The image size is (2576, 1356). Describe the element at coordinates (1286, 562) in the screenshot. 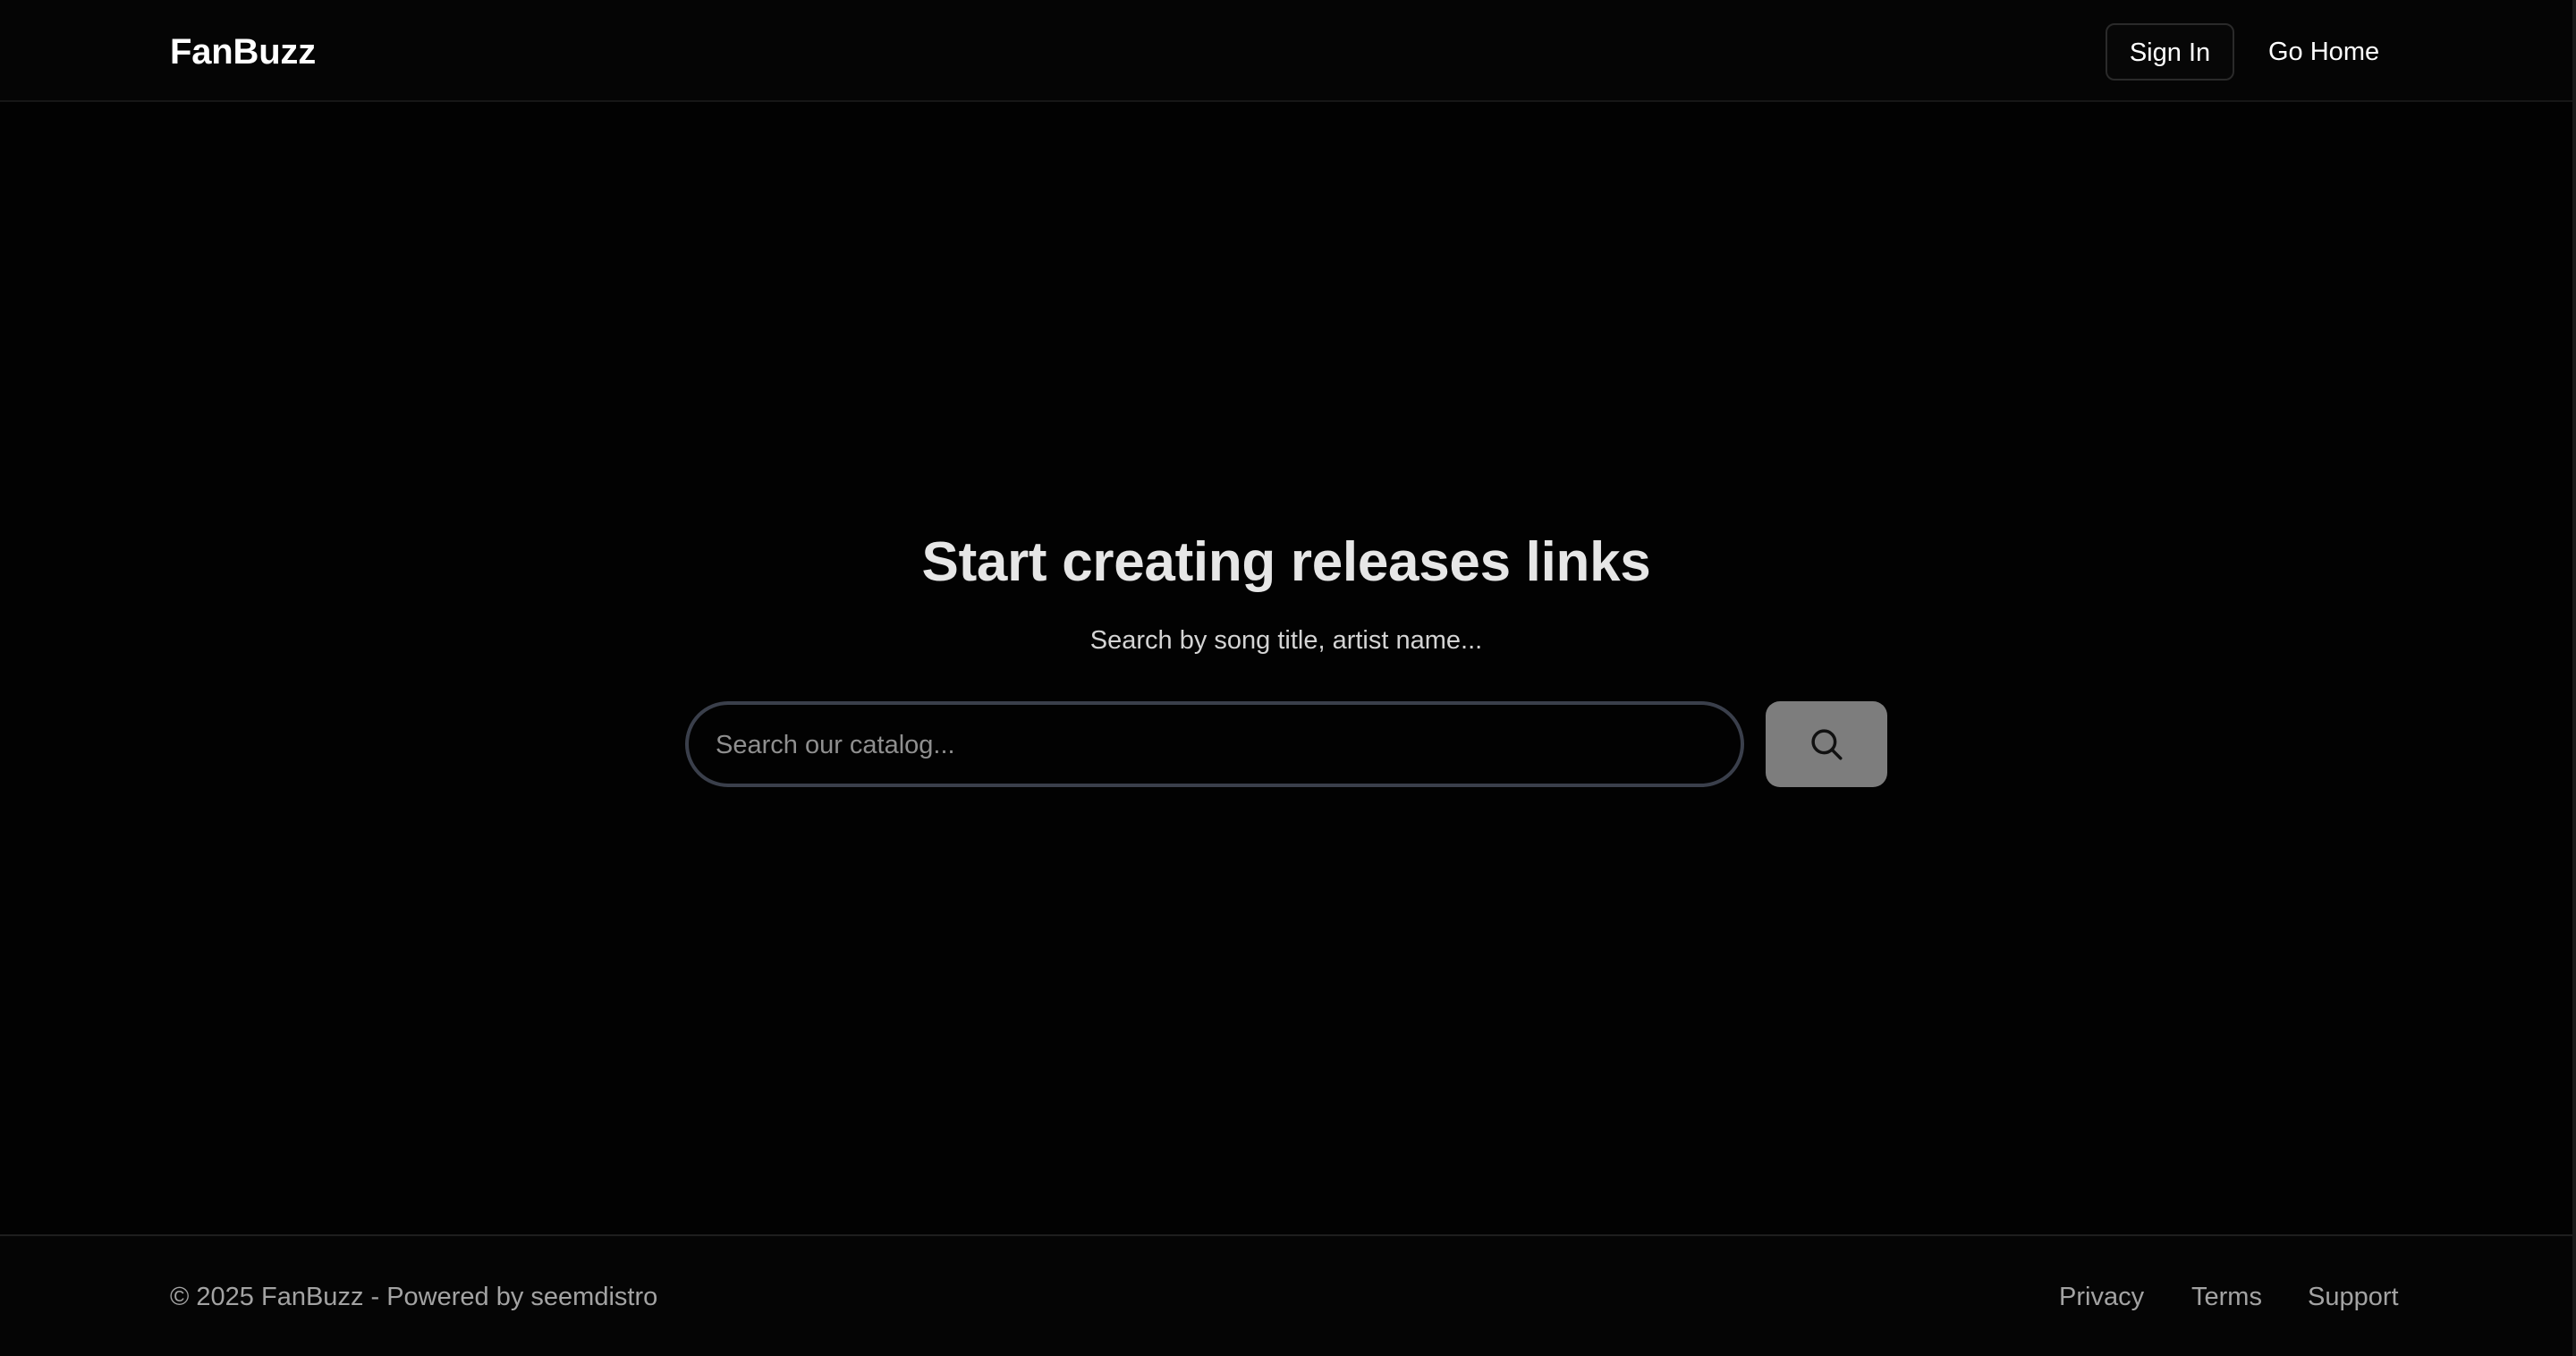

I see `page-title: Start creating releases links` at that location.